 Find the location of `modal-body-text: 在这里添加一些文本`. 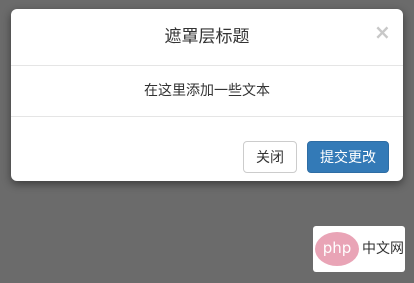

modal-body-text: 在这里添加一些文本 is located at coordinates (207, 91).